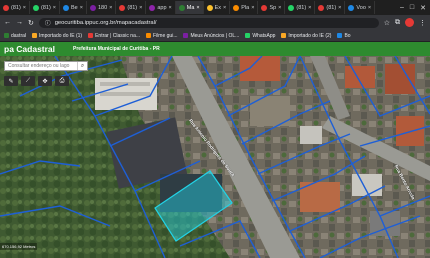 The width and height of the screenshot is (430, 258). I want to click on tab-label: Ma, so click(190, 7).